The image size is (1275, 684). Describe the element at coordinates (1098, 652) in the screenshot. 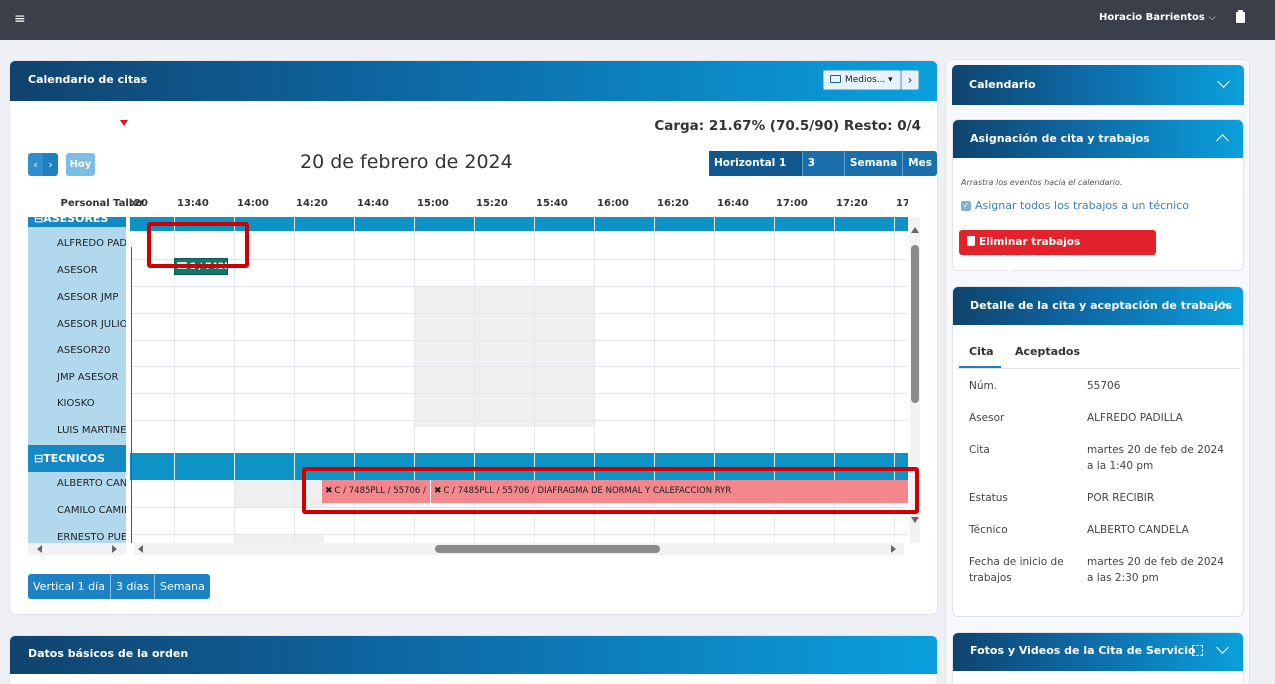

I see `photos-card-header: Fotos y Videos de la Cita de Servicio` at that location.